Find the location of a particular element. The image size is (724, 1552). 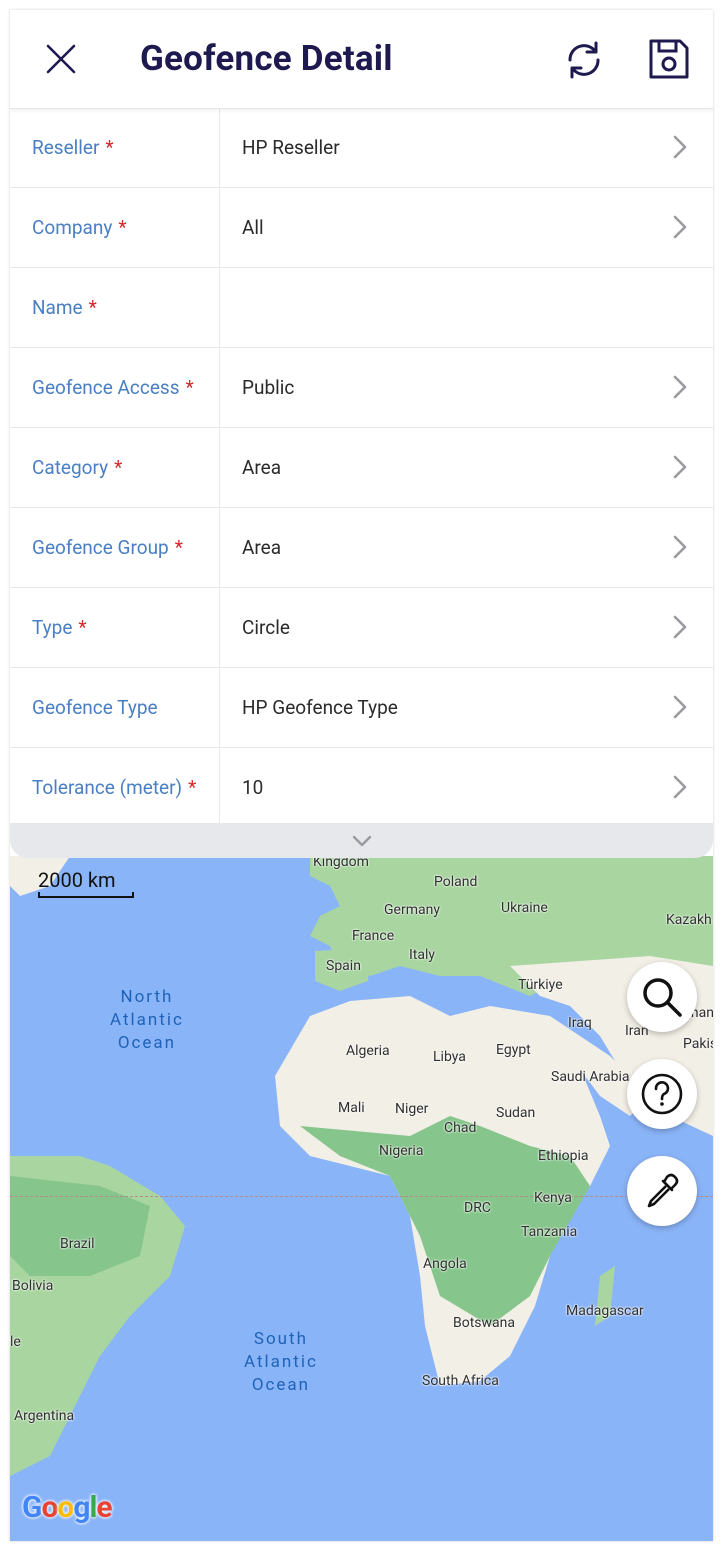

map-help-button is located at coordinates (662, 1094).